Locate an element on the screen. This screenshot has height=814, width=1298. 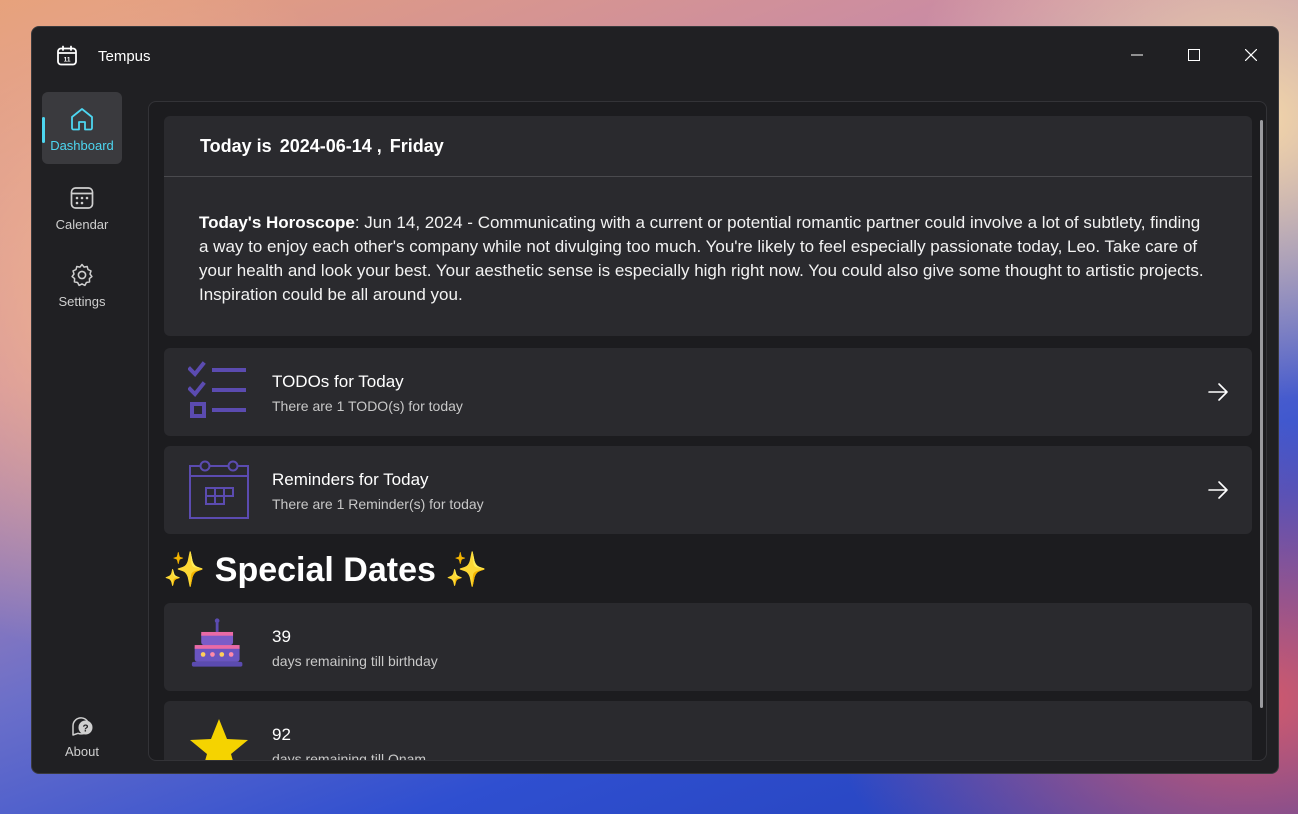
minimize-button is located at coordinates (1137, 55).